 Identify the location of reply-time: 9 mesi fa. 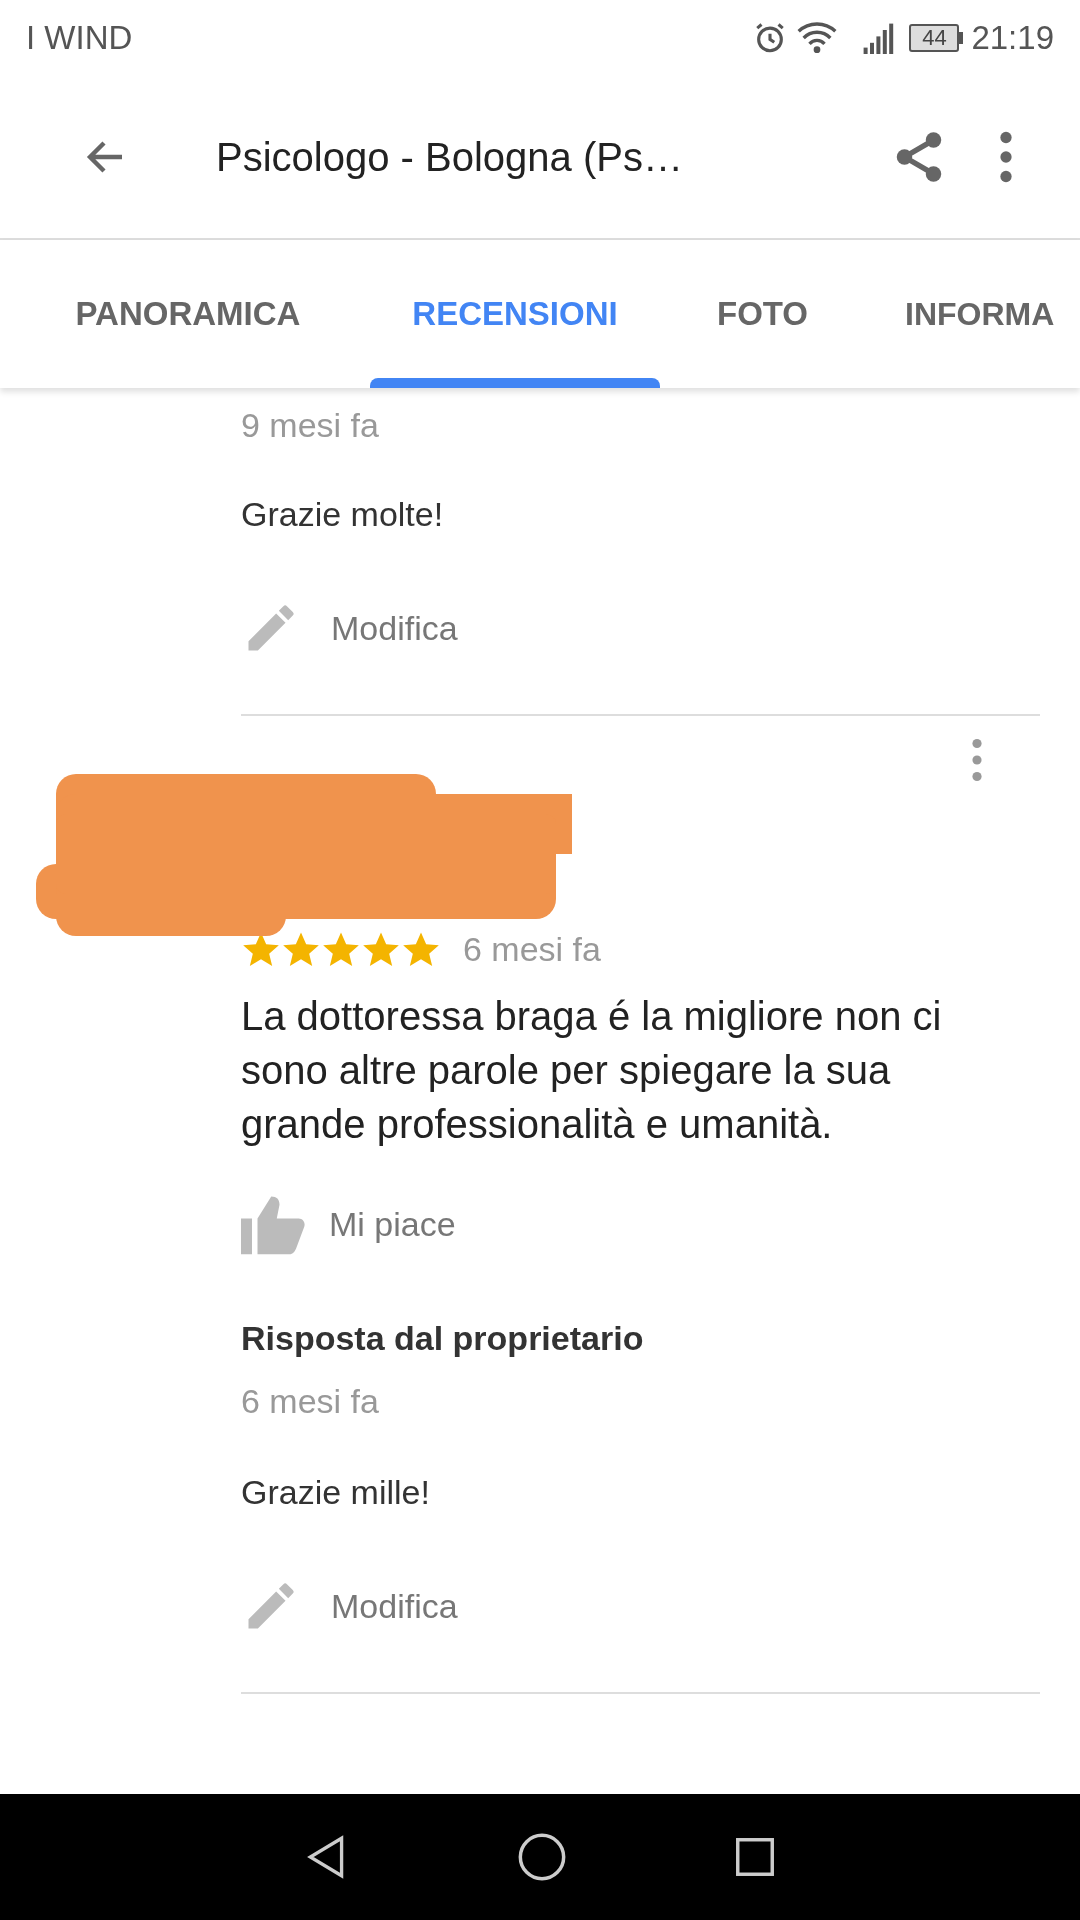
(310, 425).